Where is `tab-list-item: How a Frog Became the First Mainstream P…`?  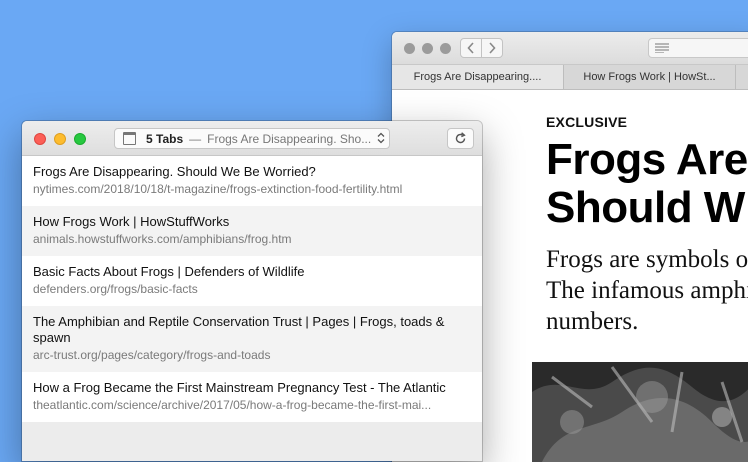
tab-list-item: How a Frog Became the First Mainstream P… is located at coordinates (252, 397).